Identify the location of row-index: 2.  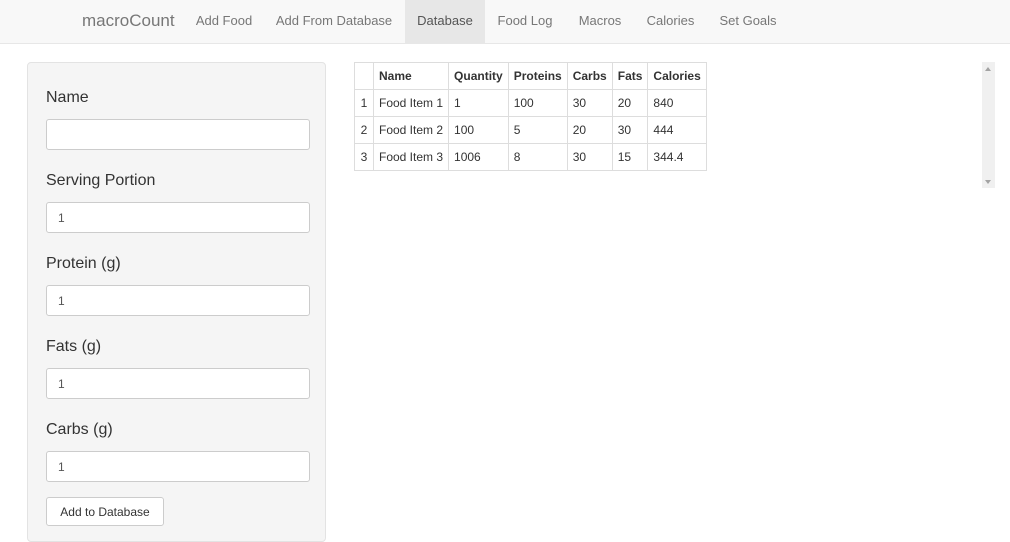
(364, 130).